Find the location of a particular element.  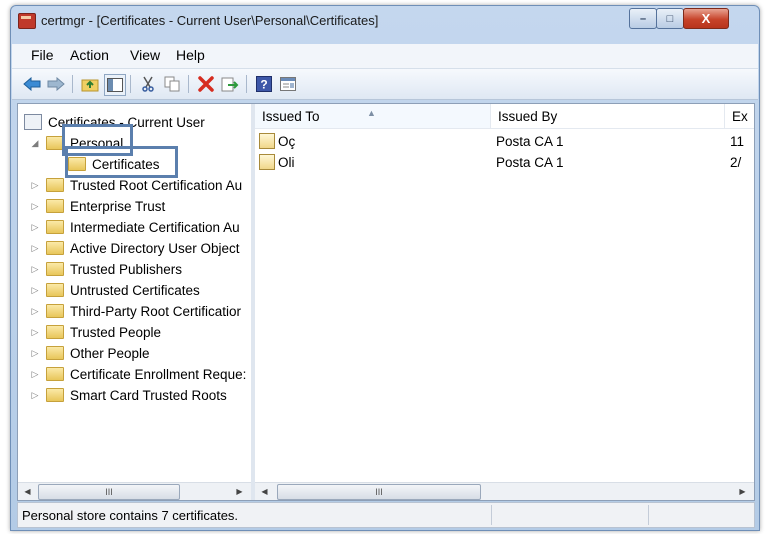

tree-item-enterprise-trust: ▷ Enterprise Trust is located at coordinates (98, 206).